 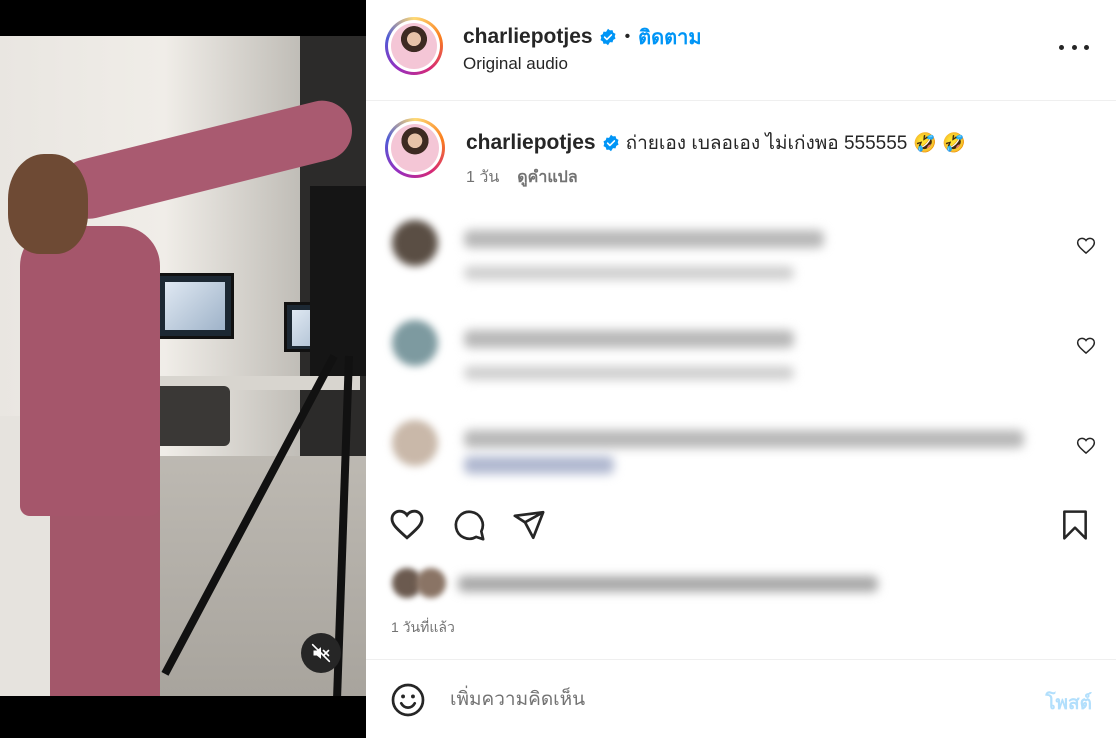 I want to click on more-options-icon, so click(x=1074, y=47).